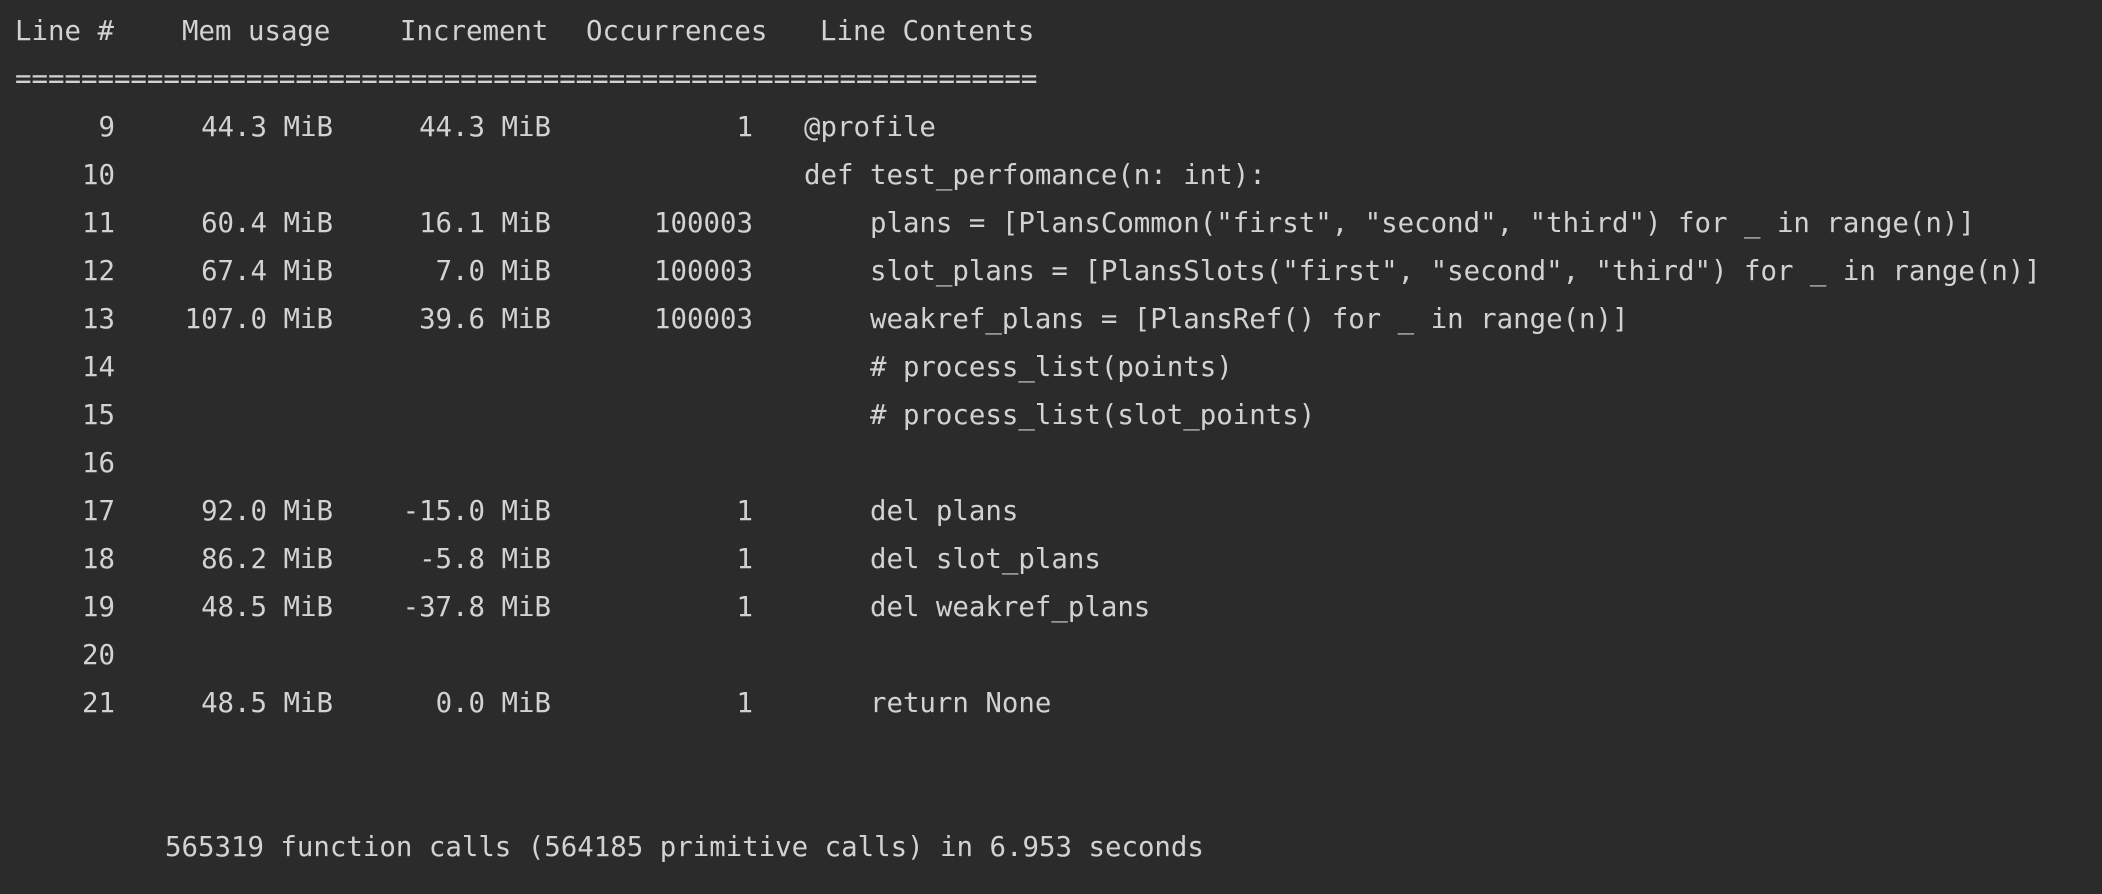 The height and width of the screenshot is (894, 2102). I want to click on cell-line-contents: del plans, so click(911, 511).